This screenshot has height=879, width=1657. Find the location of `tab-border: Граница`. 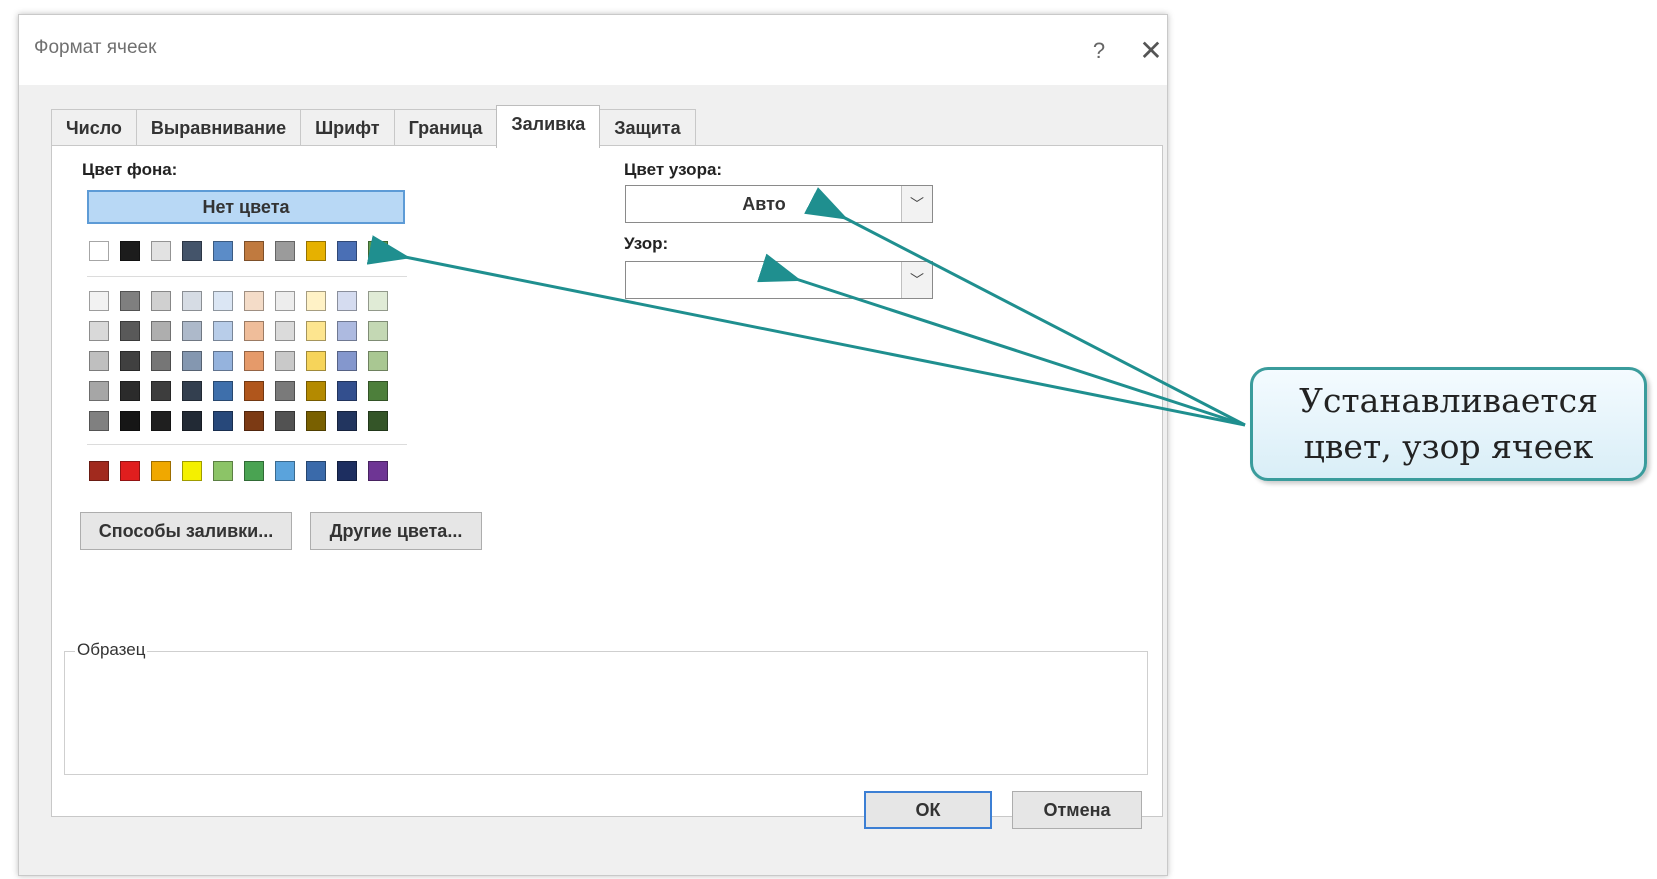

tab-border: Граница is located at coordinates (445, 127).